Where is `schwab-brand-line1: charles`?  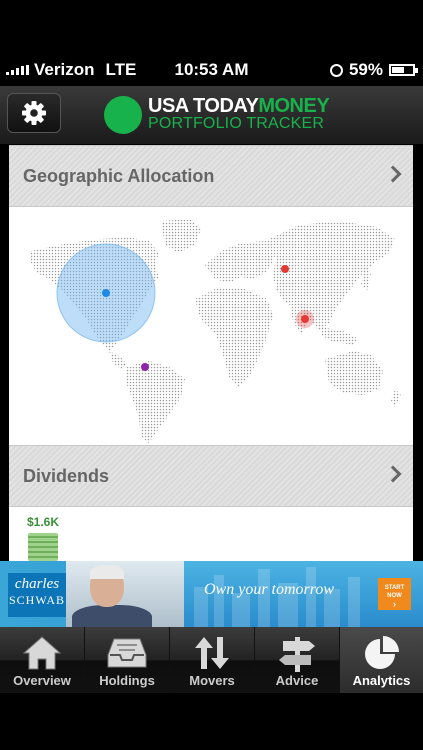 schwab-brand-line1: charles is located at coordinates (37, 584).